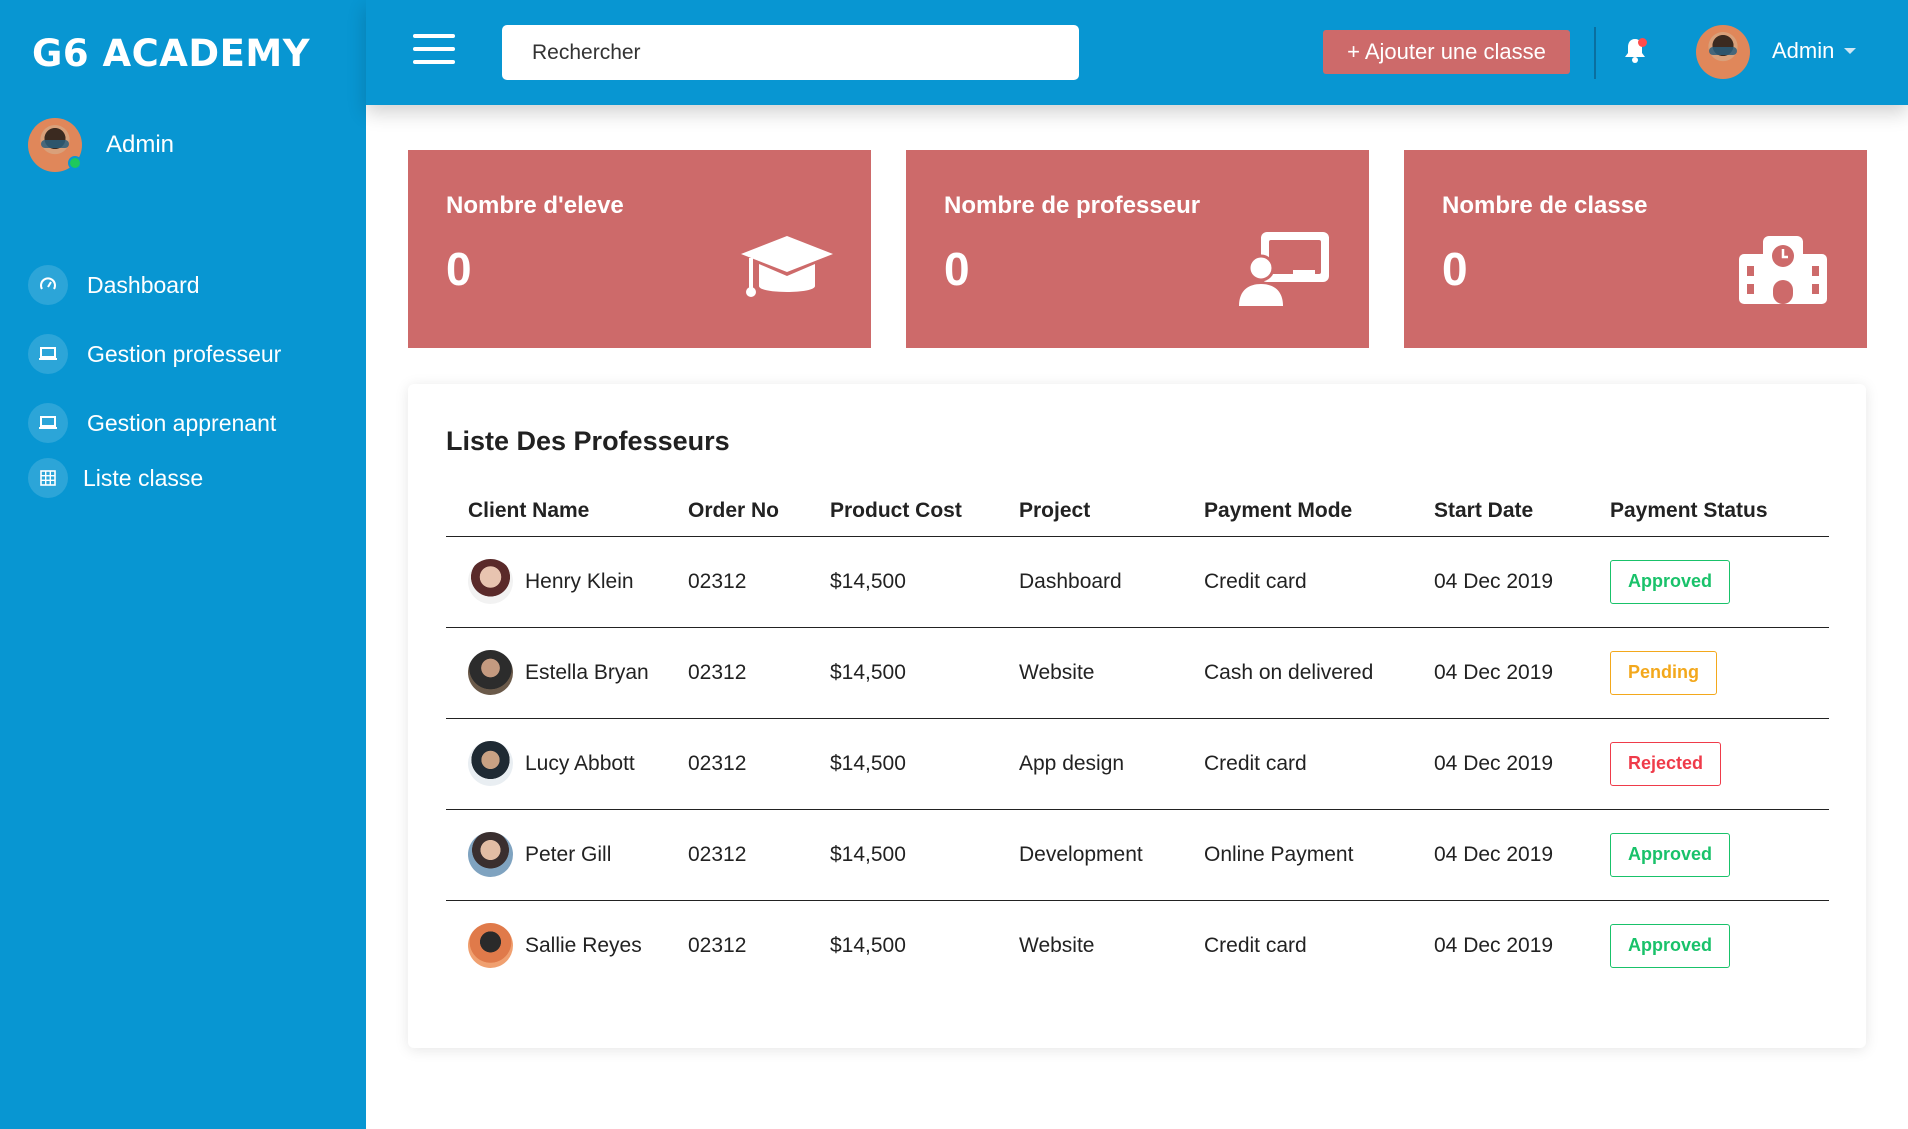 The height and width of the screenshot is (1129, 1908). Describe the element at coordinates (1666, 763) in the screenshot. I see `status-badge: Rejected` at that location.